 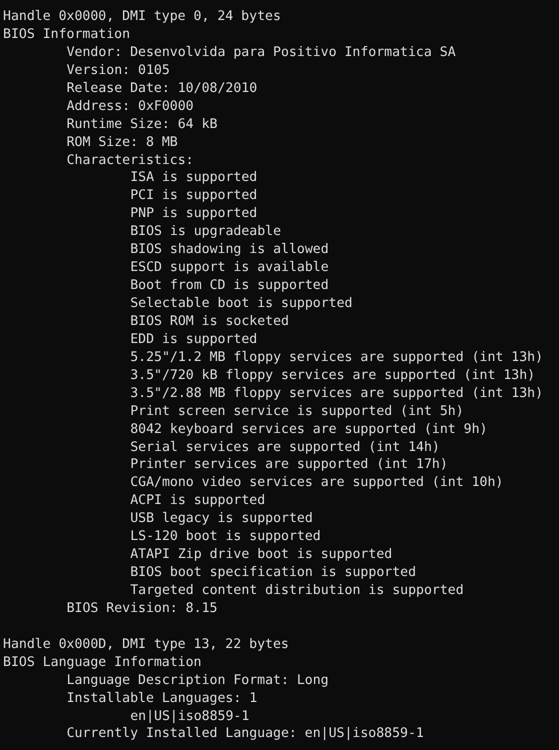 What do you see at coordinates (296, 411) in the screenshot?
I see `terminal-line: Print screen service is supported (int 5h)` at bounding box center [296, 411].